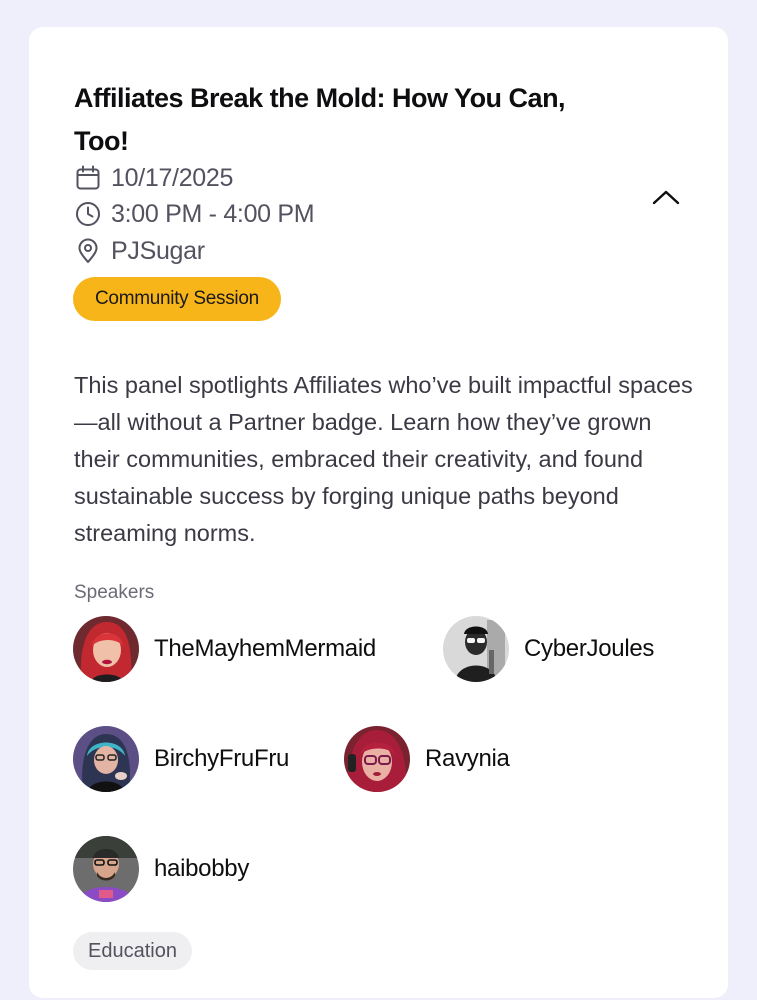  Describe the element at coordinates (172, 177) in the screenshot. I see `event-date: 10/17/2025` at that location.